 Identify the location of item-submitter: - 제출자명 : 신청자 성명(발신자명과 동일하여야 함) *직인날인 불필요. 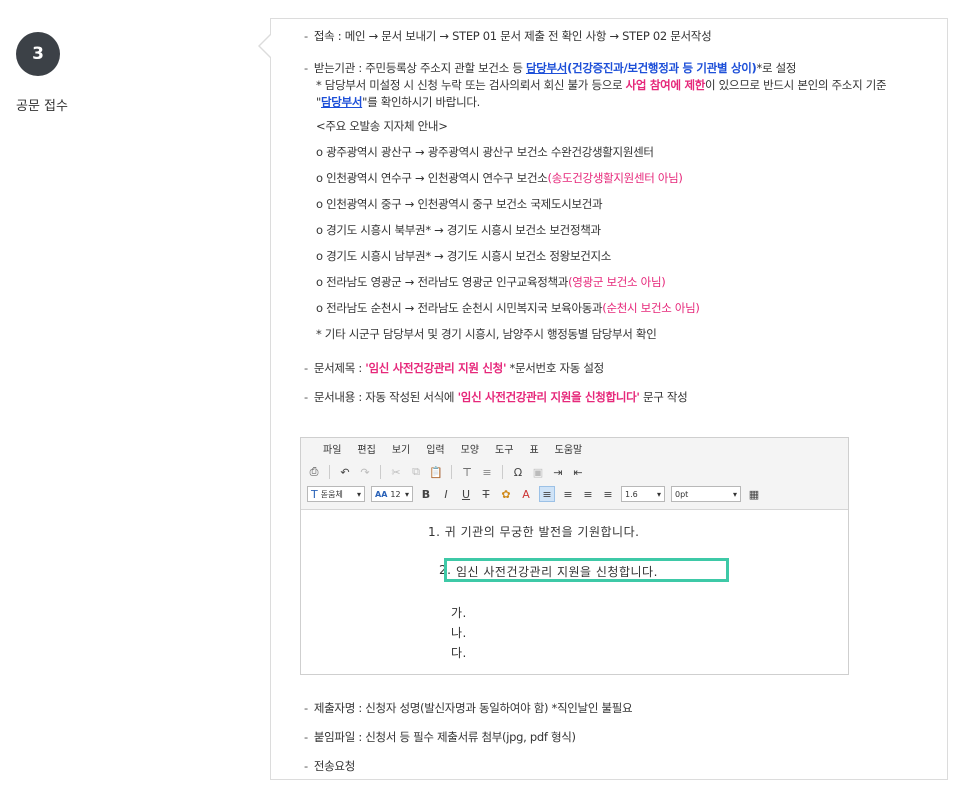
(468, 708).